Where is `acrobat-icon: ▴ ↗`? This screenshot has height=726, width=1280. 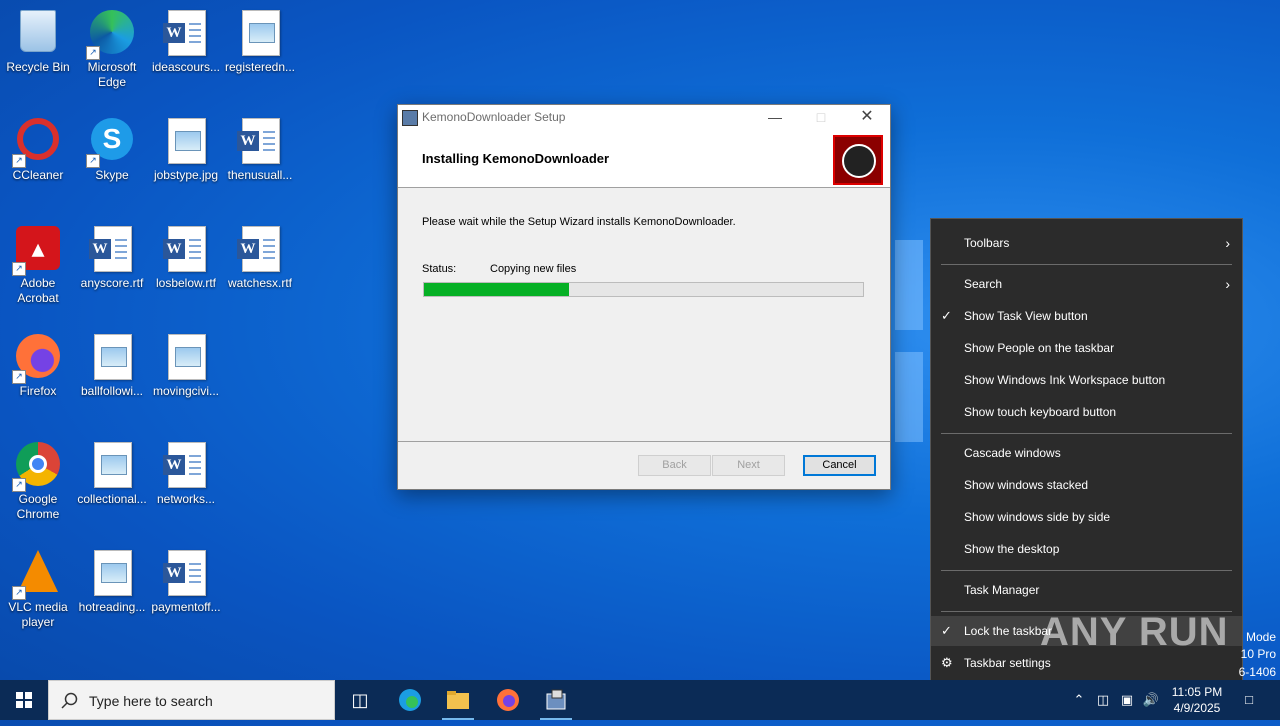
acrobat-icon: ▴ ↗ is located at coordinates (37, 251).